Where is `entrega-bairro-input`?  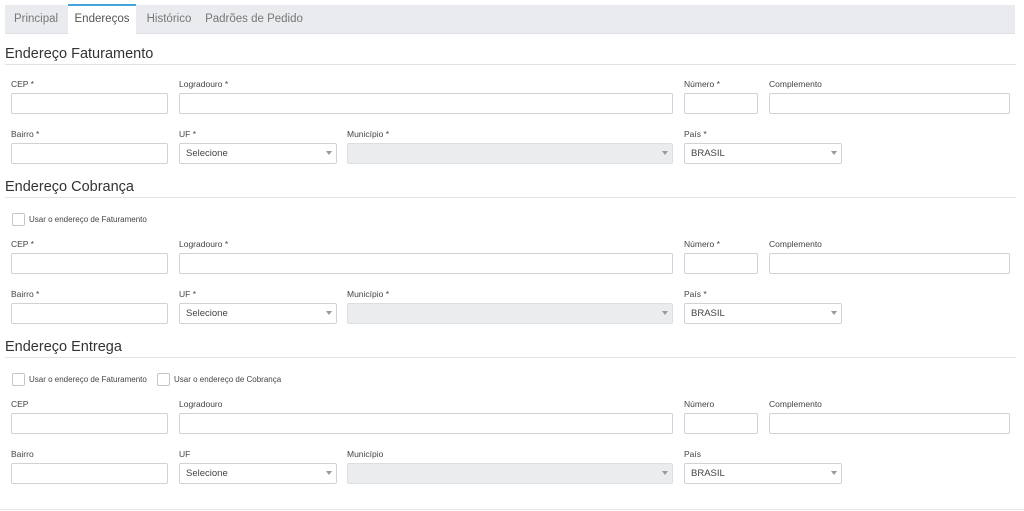
entrega-bairro-input is located at coordinates (89, 473).